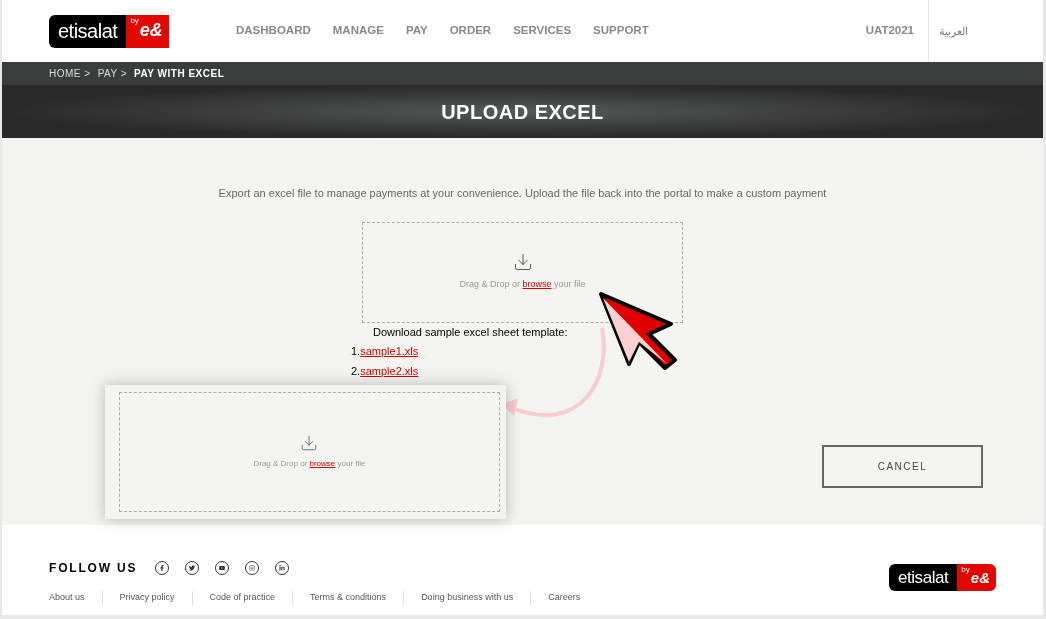 The height and width of the screenshot is (619, 1046). Describe the element at coordinates (522, 193) in the screenshot. I see `description: Export an excel file to manage payments at your convenience. Upload the file back into the portal to make a custom payment` at that location.